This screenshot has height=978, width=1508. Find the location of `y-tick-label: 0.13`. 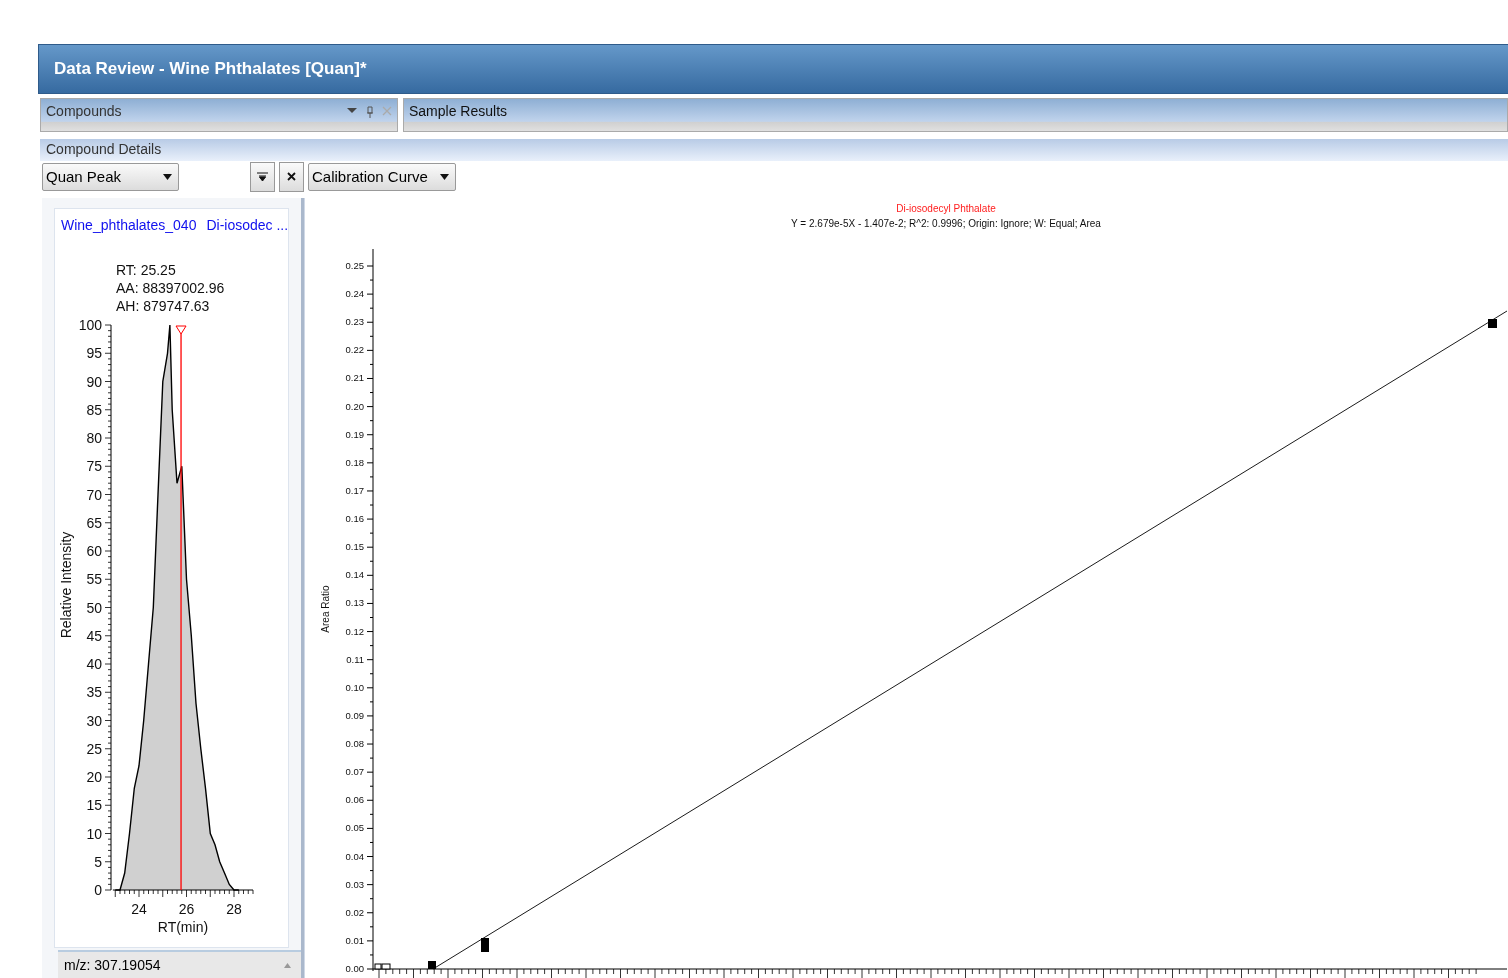

y-tick-label: 0.13 is located at coordinates (354, 603).